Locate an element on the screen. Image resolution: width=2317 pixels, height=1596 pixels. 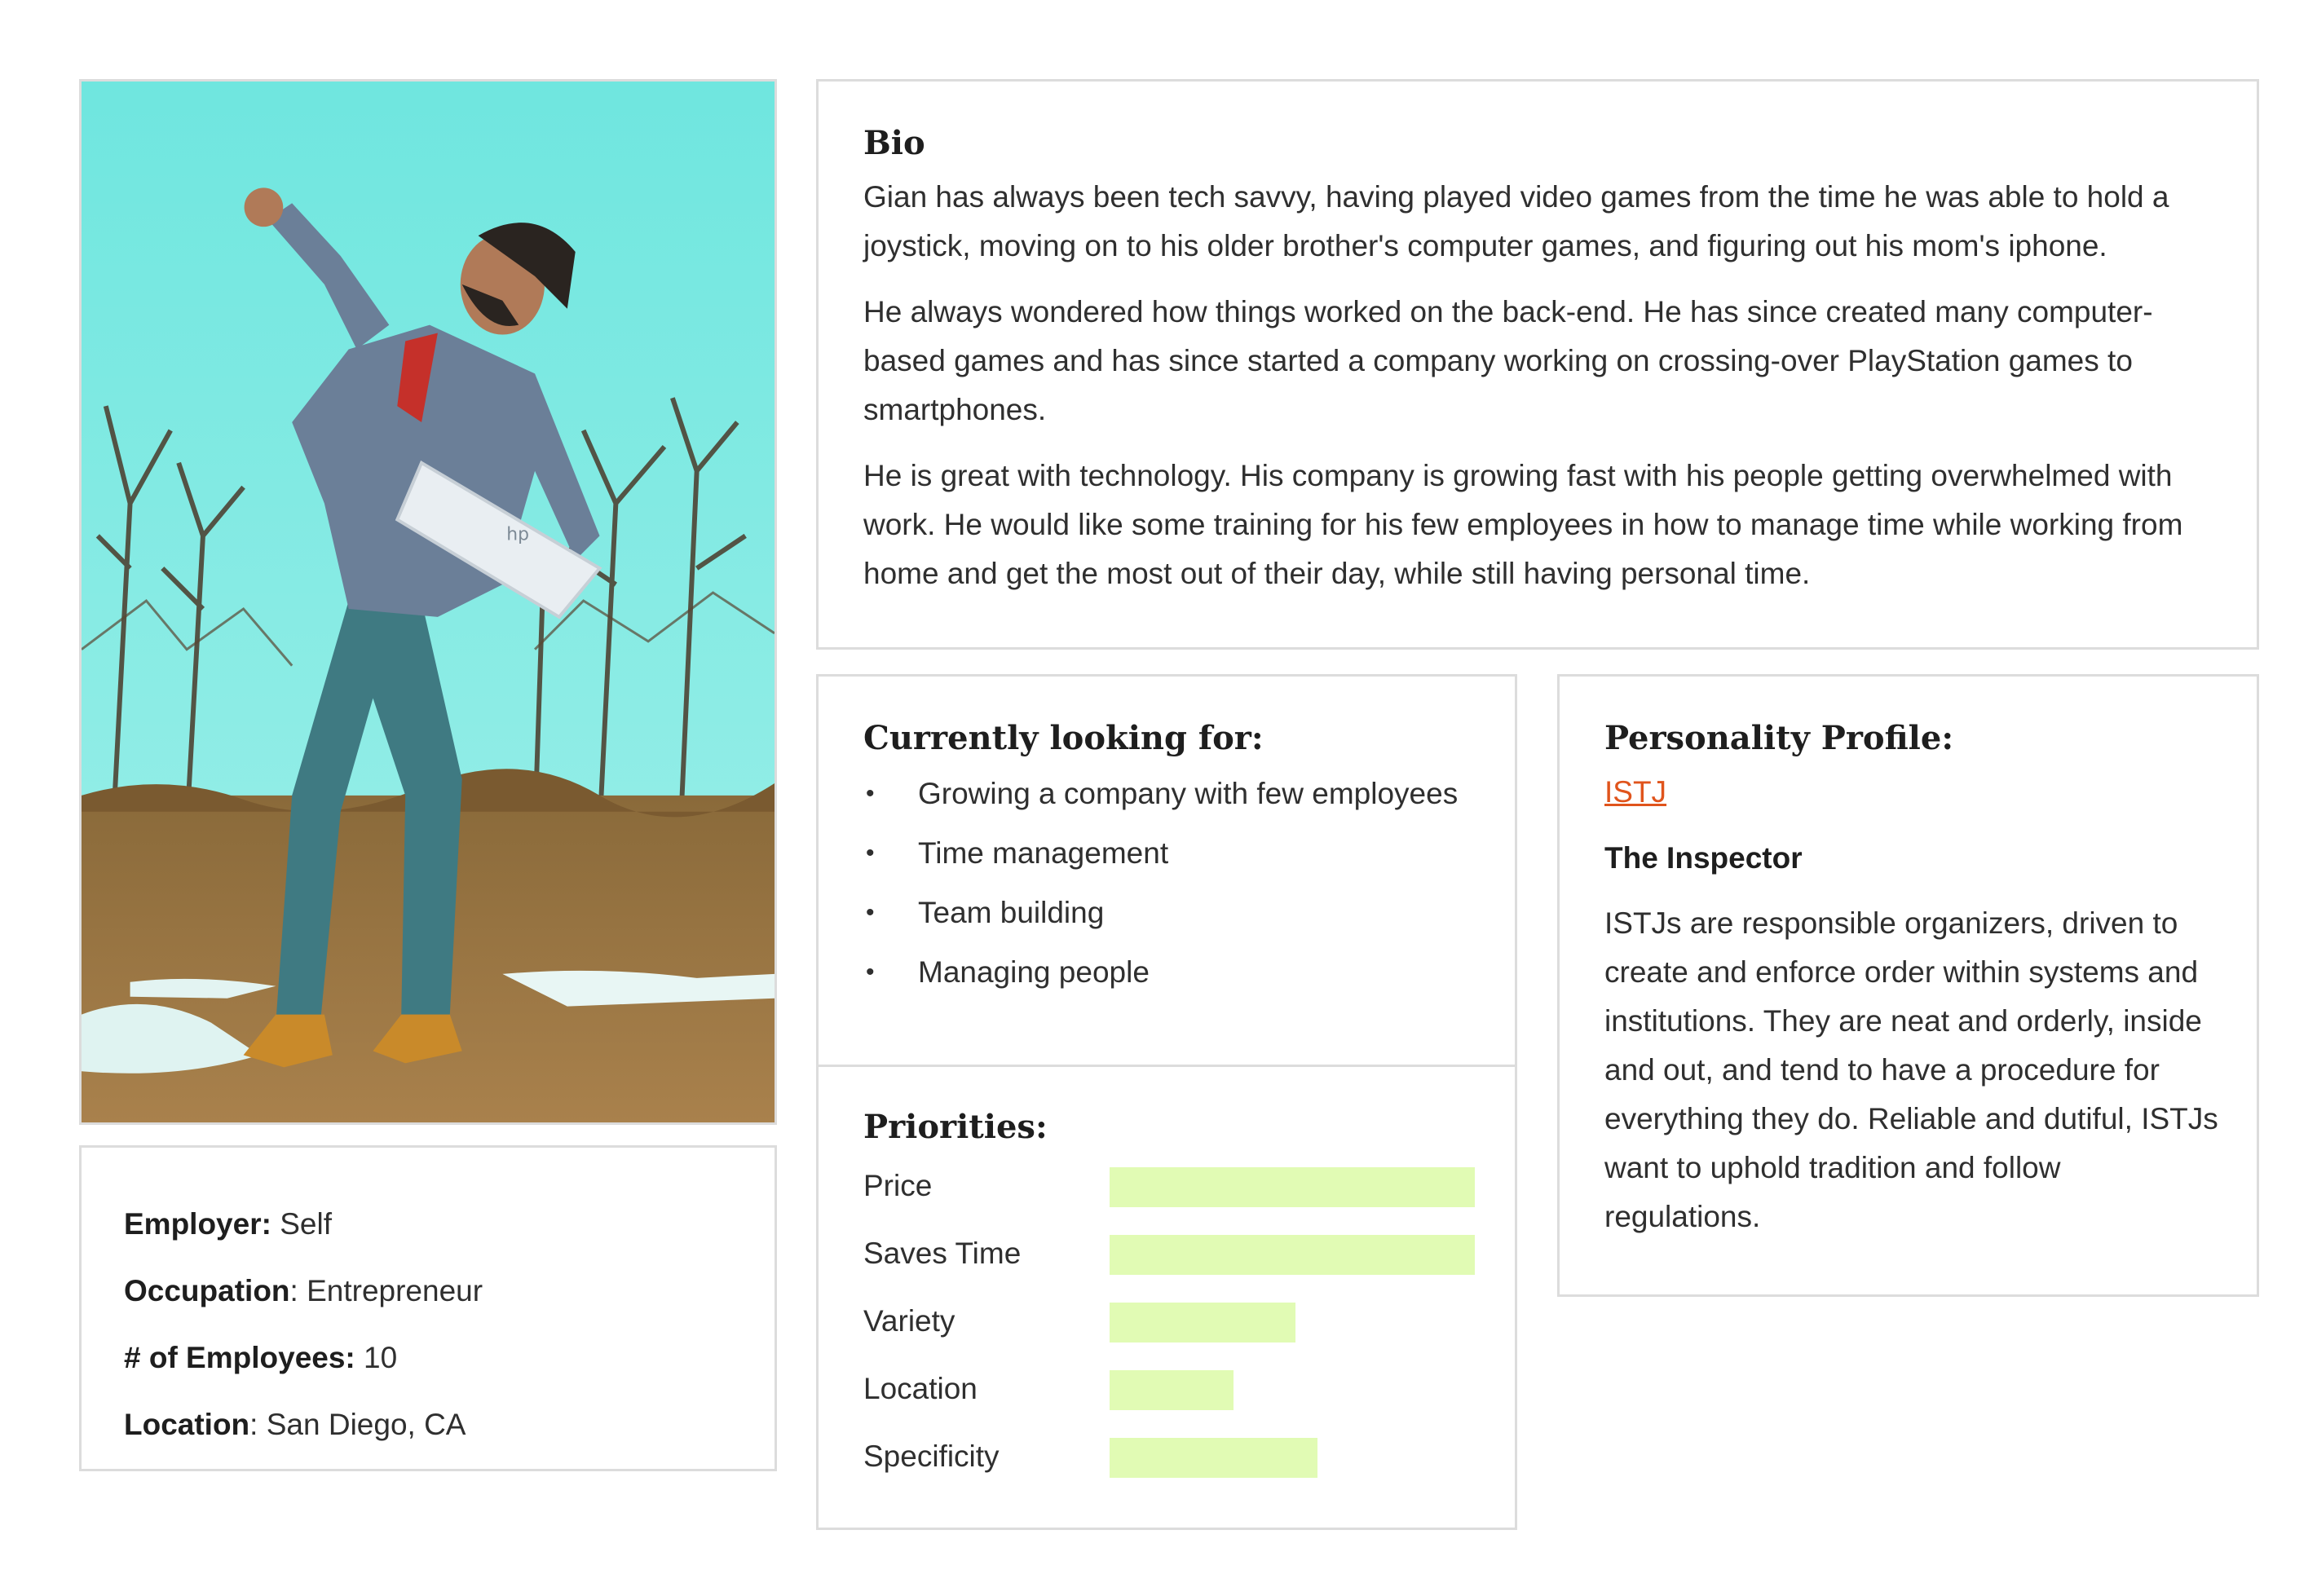
list-item-label: Managing people is located at coordinates (1034, 972).